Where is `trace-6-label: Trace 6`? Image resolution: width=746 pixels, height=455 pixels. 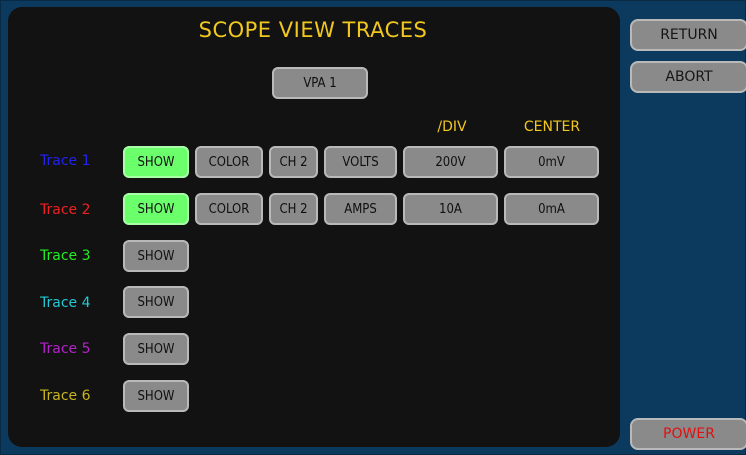
trace-6-label: Trace 6 is located at coordinates (65, 396).